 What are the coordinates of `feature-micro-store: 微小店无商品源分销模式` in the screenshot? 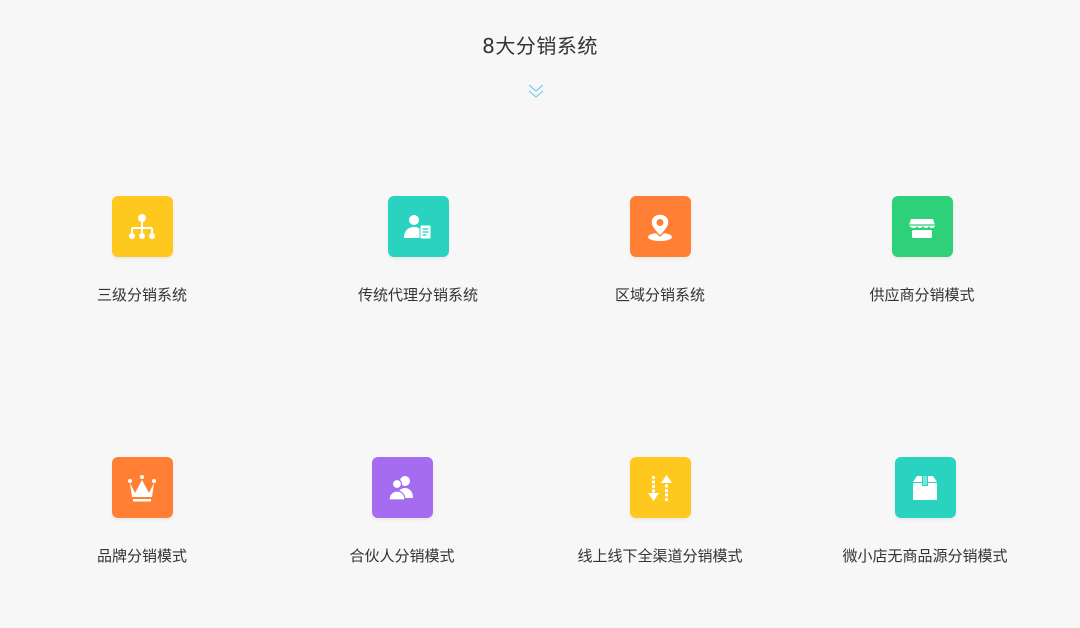 It's located at (925, 511).